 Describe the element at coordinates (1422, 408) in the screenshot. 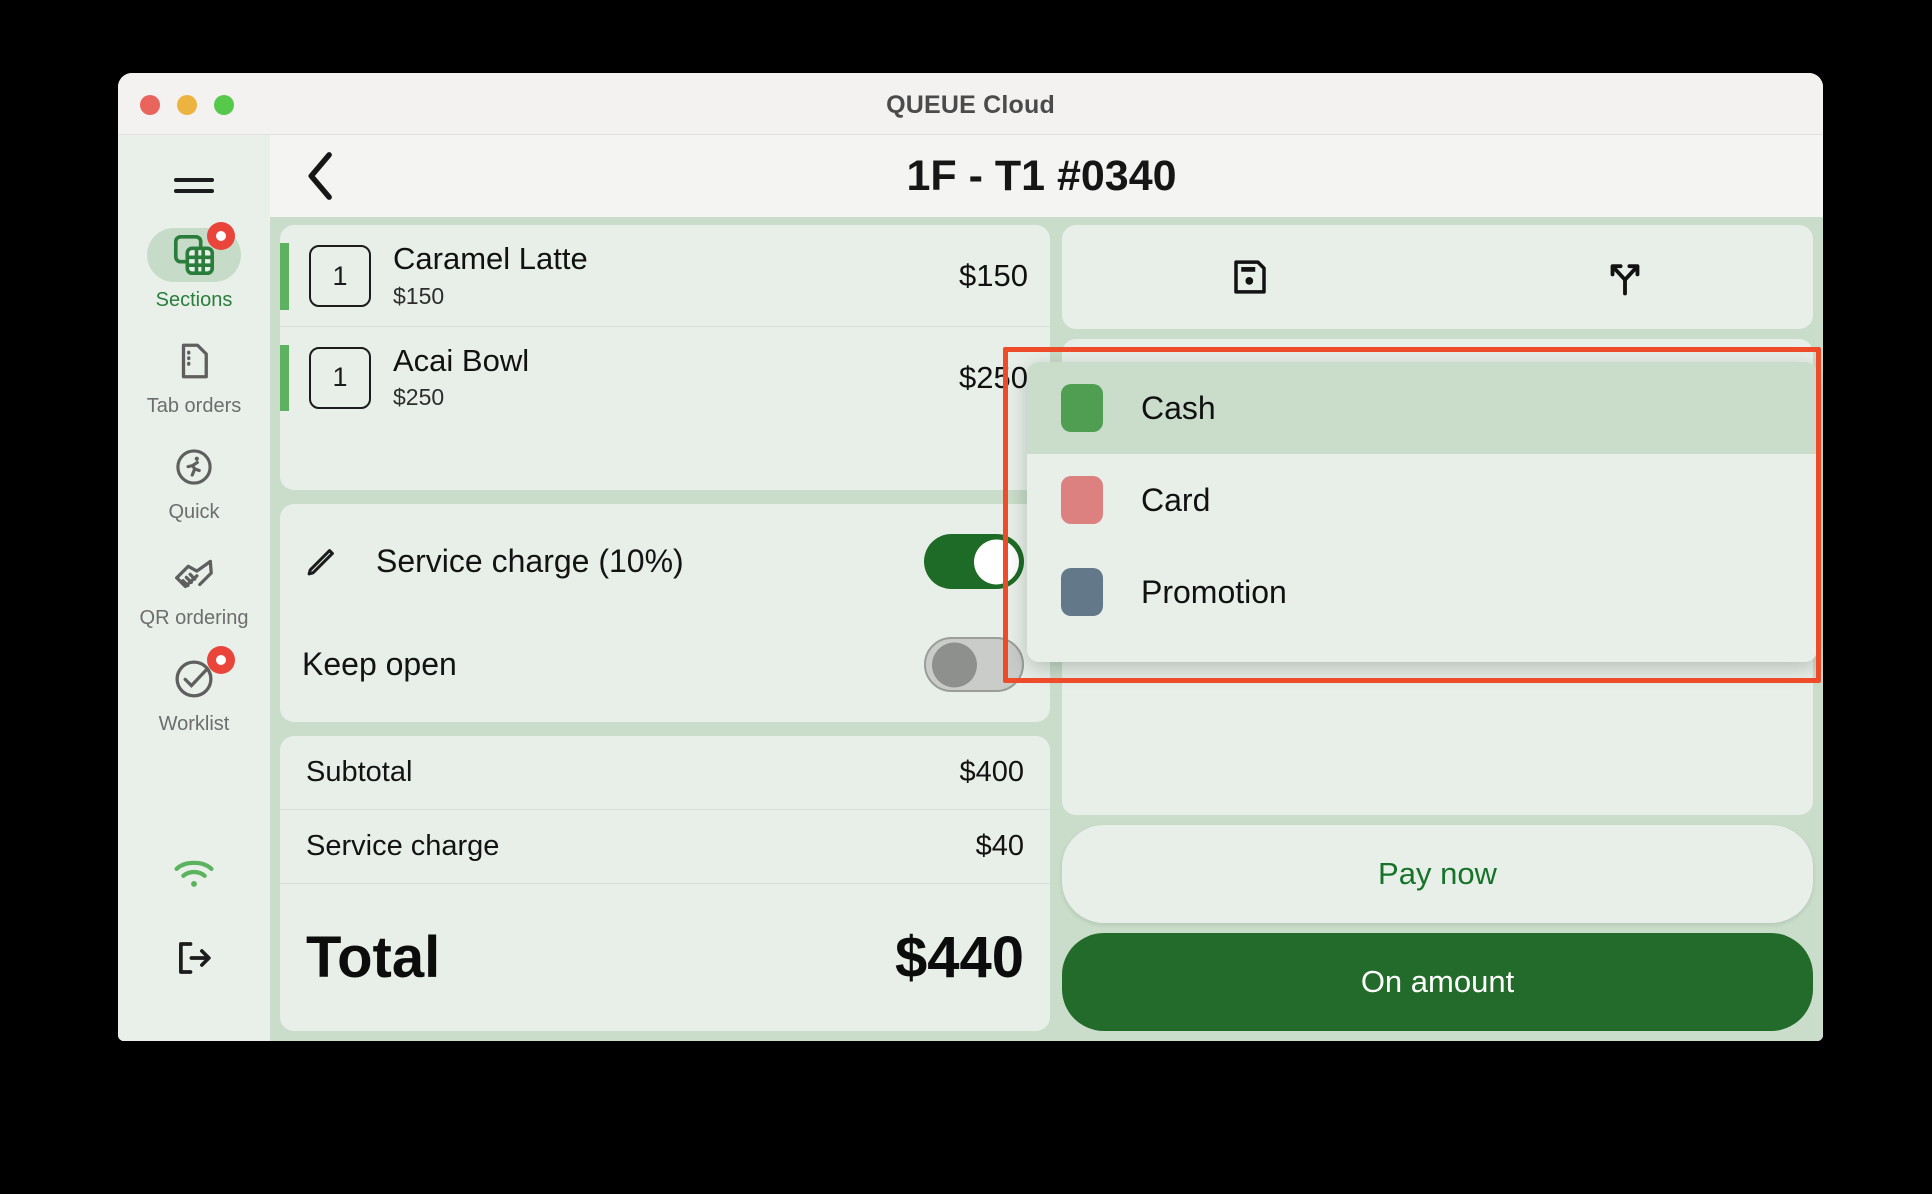

I see `dropdown-option-cash: Cash` at that location.